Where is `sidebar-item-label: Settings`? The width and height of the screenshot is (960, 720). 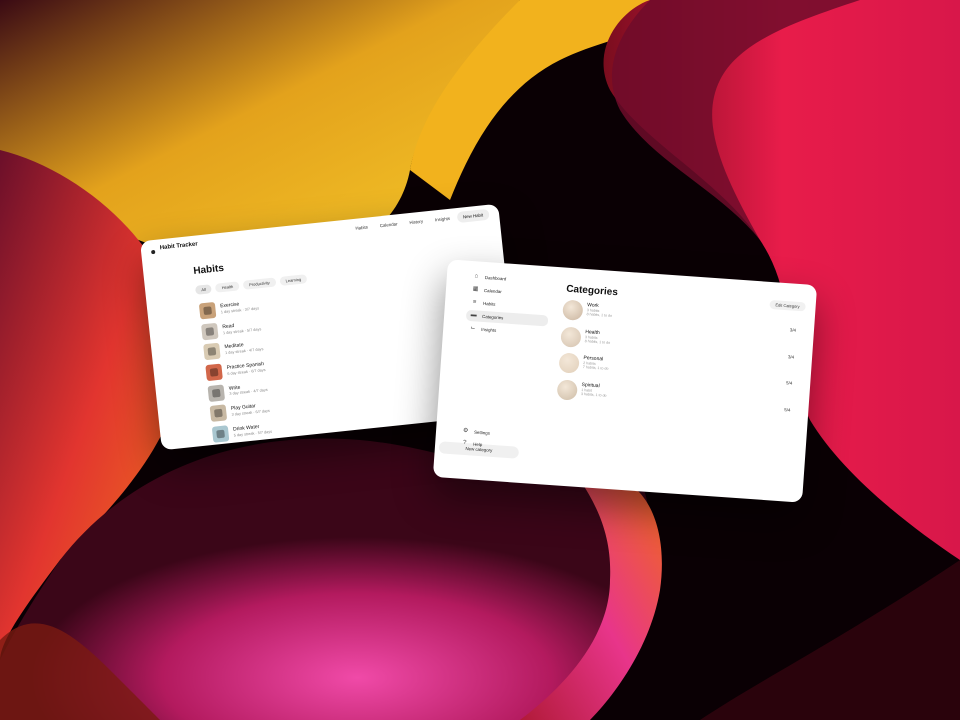 sidebar-item-label: Settings is located at coordinates (482, 432).